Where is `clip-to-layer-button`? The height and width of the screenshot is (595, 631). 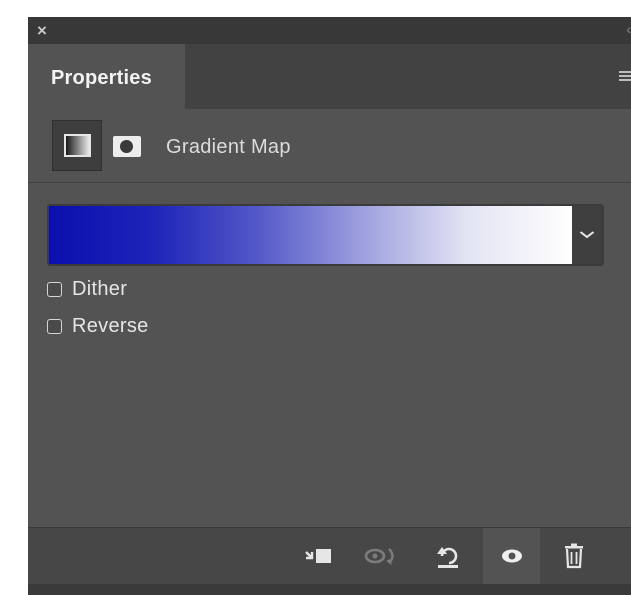 clip-to-layer-button is located at coordinates (320, 556).